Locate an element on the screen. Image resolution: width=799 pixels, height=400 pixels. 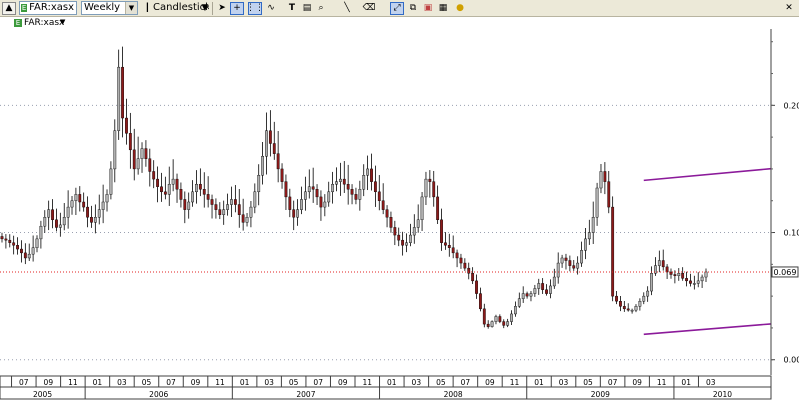
year-label: 2006 is located at coordinates (158, 394).